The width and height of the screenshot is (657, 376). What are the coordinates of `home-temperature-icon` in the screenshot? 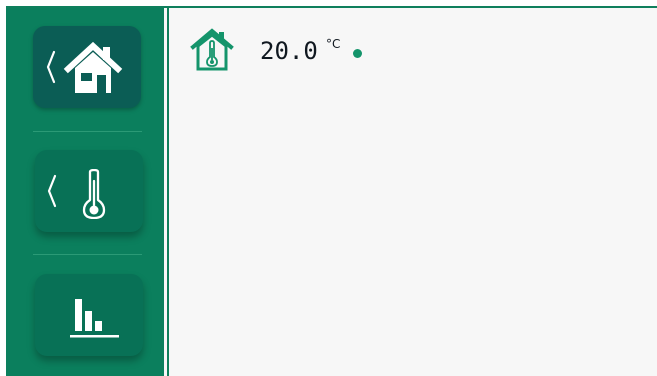 It's located at (212, 49).